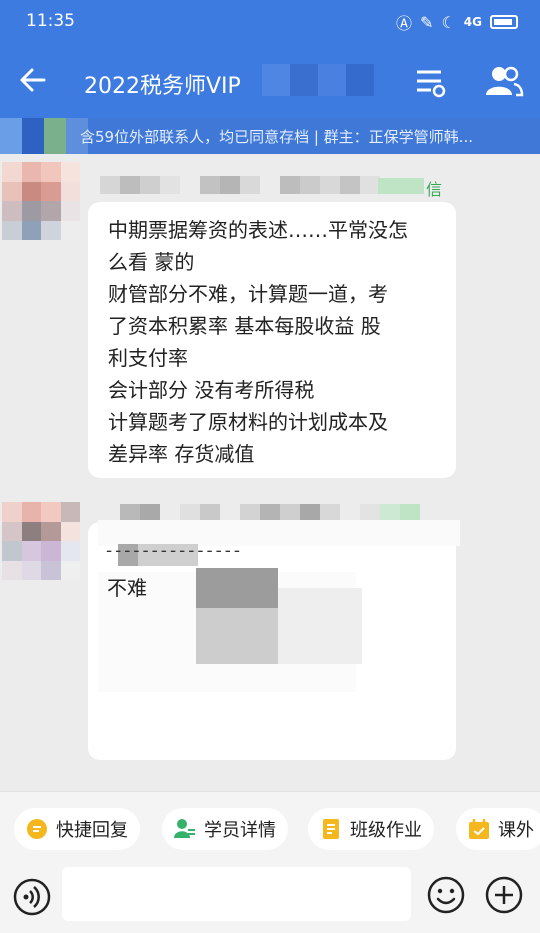 Image resolution: width=540 pixels, height=933 pixels. What do you see at coordinates (127, 588) in the screenshot?
I see `reply-text: 不难` at bounding box center [127, 588].